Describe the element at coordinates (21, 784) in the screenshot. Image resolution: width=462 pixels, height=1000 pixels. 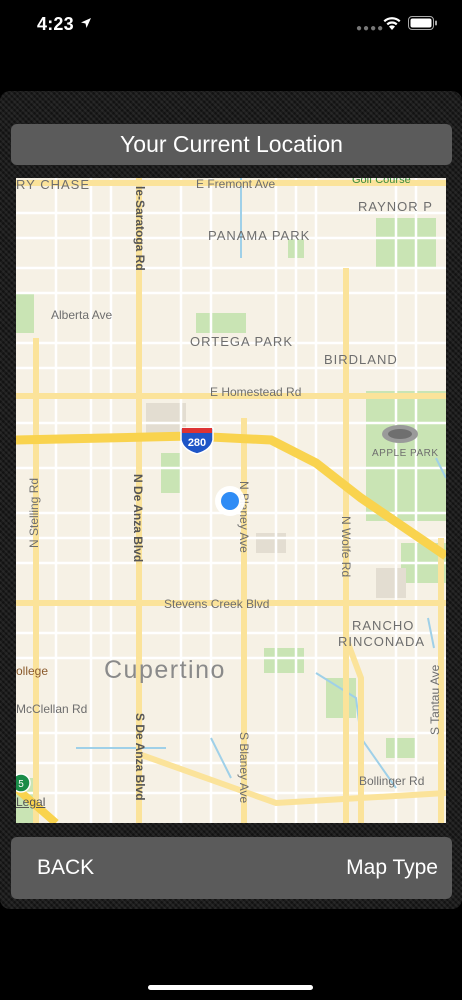
I see `shield-left-label: 5` at that location.